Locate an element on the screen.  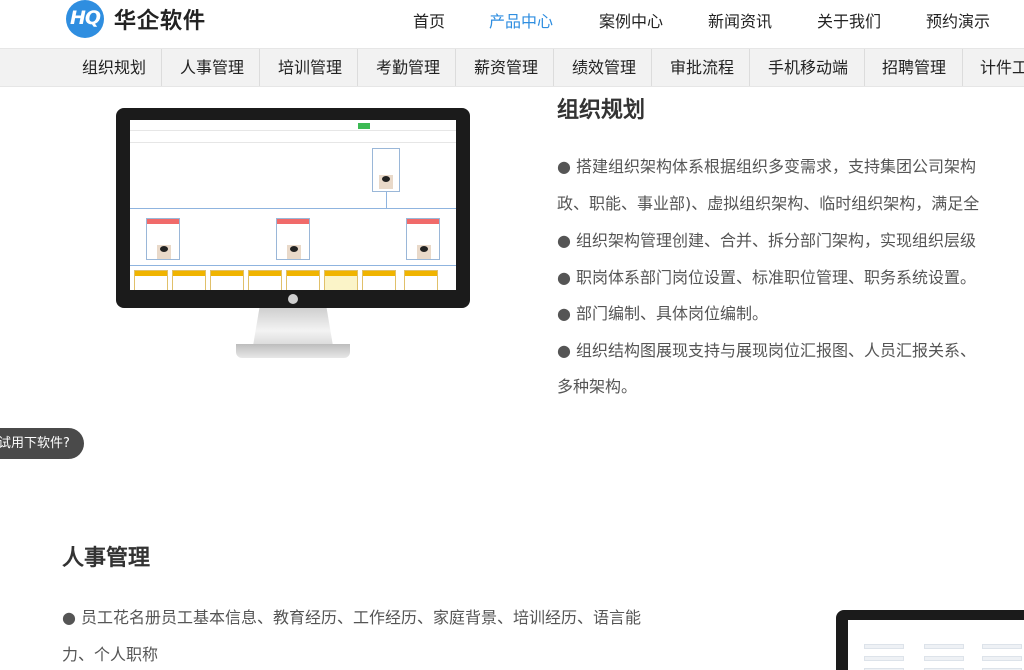
section1-line: ● 职岗体系部门岗位设置、标准职位管理、职务系统设置。 is located at coordinates (767, 277).